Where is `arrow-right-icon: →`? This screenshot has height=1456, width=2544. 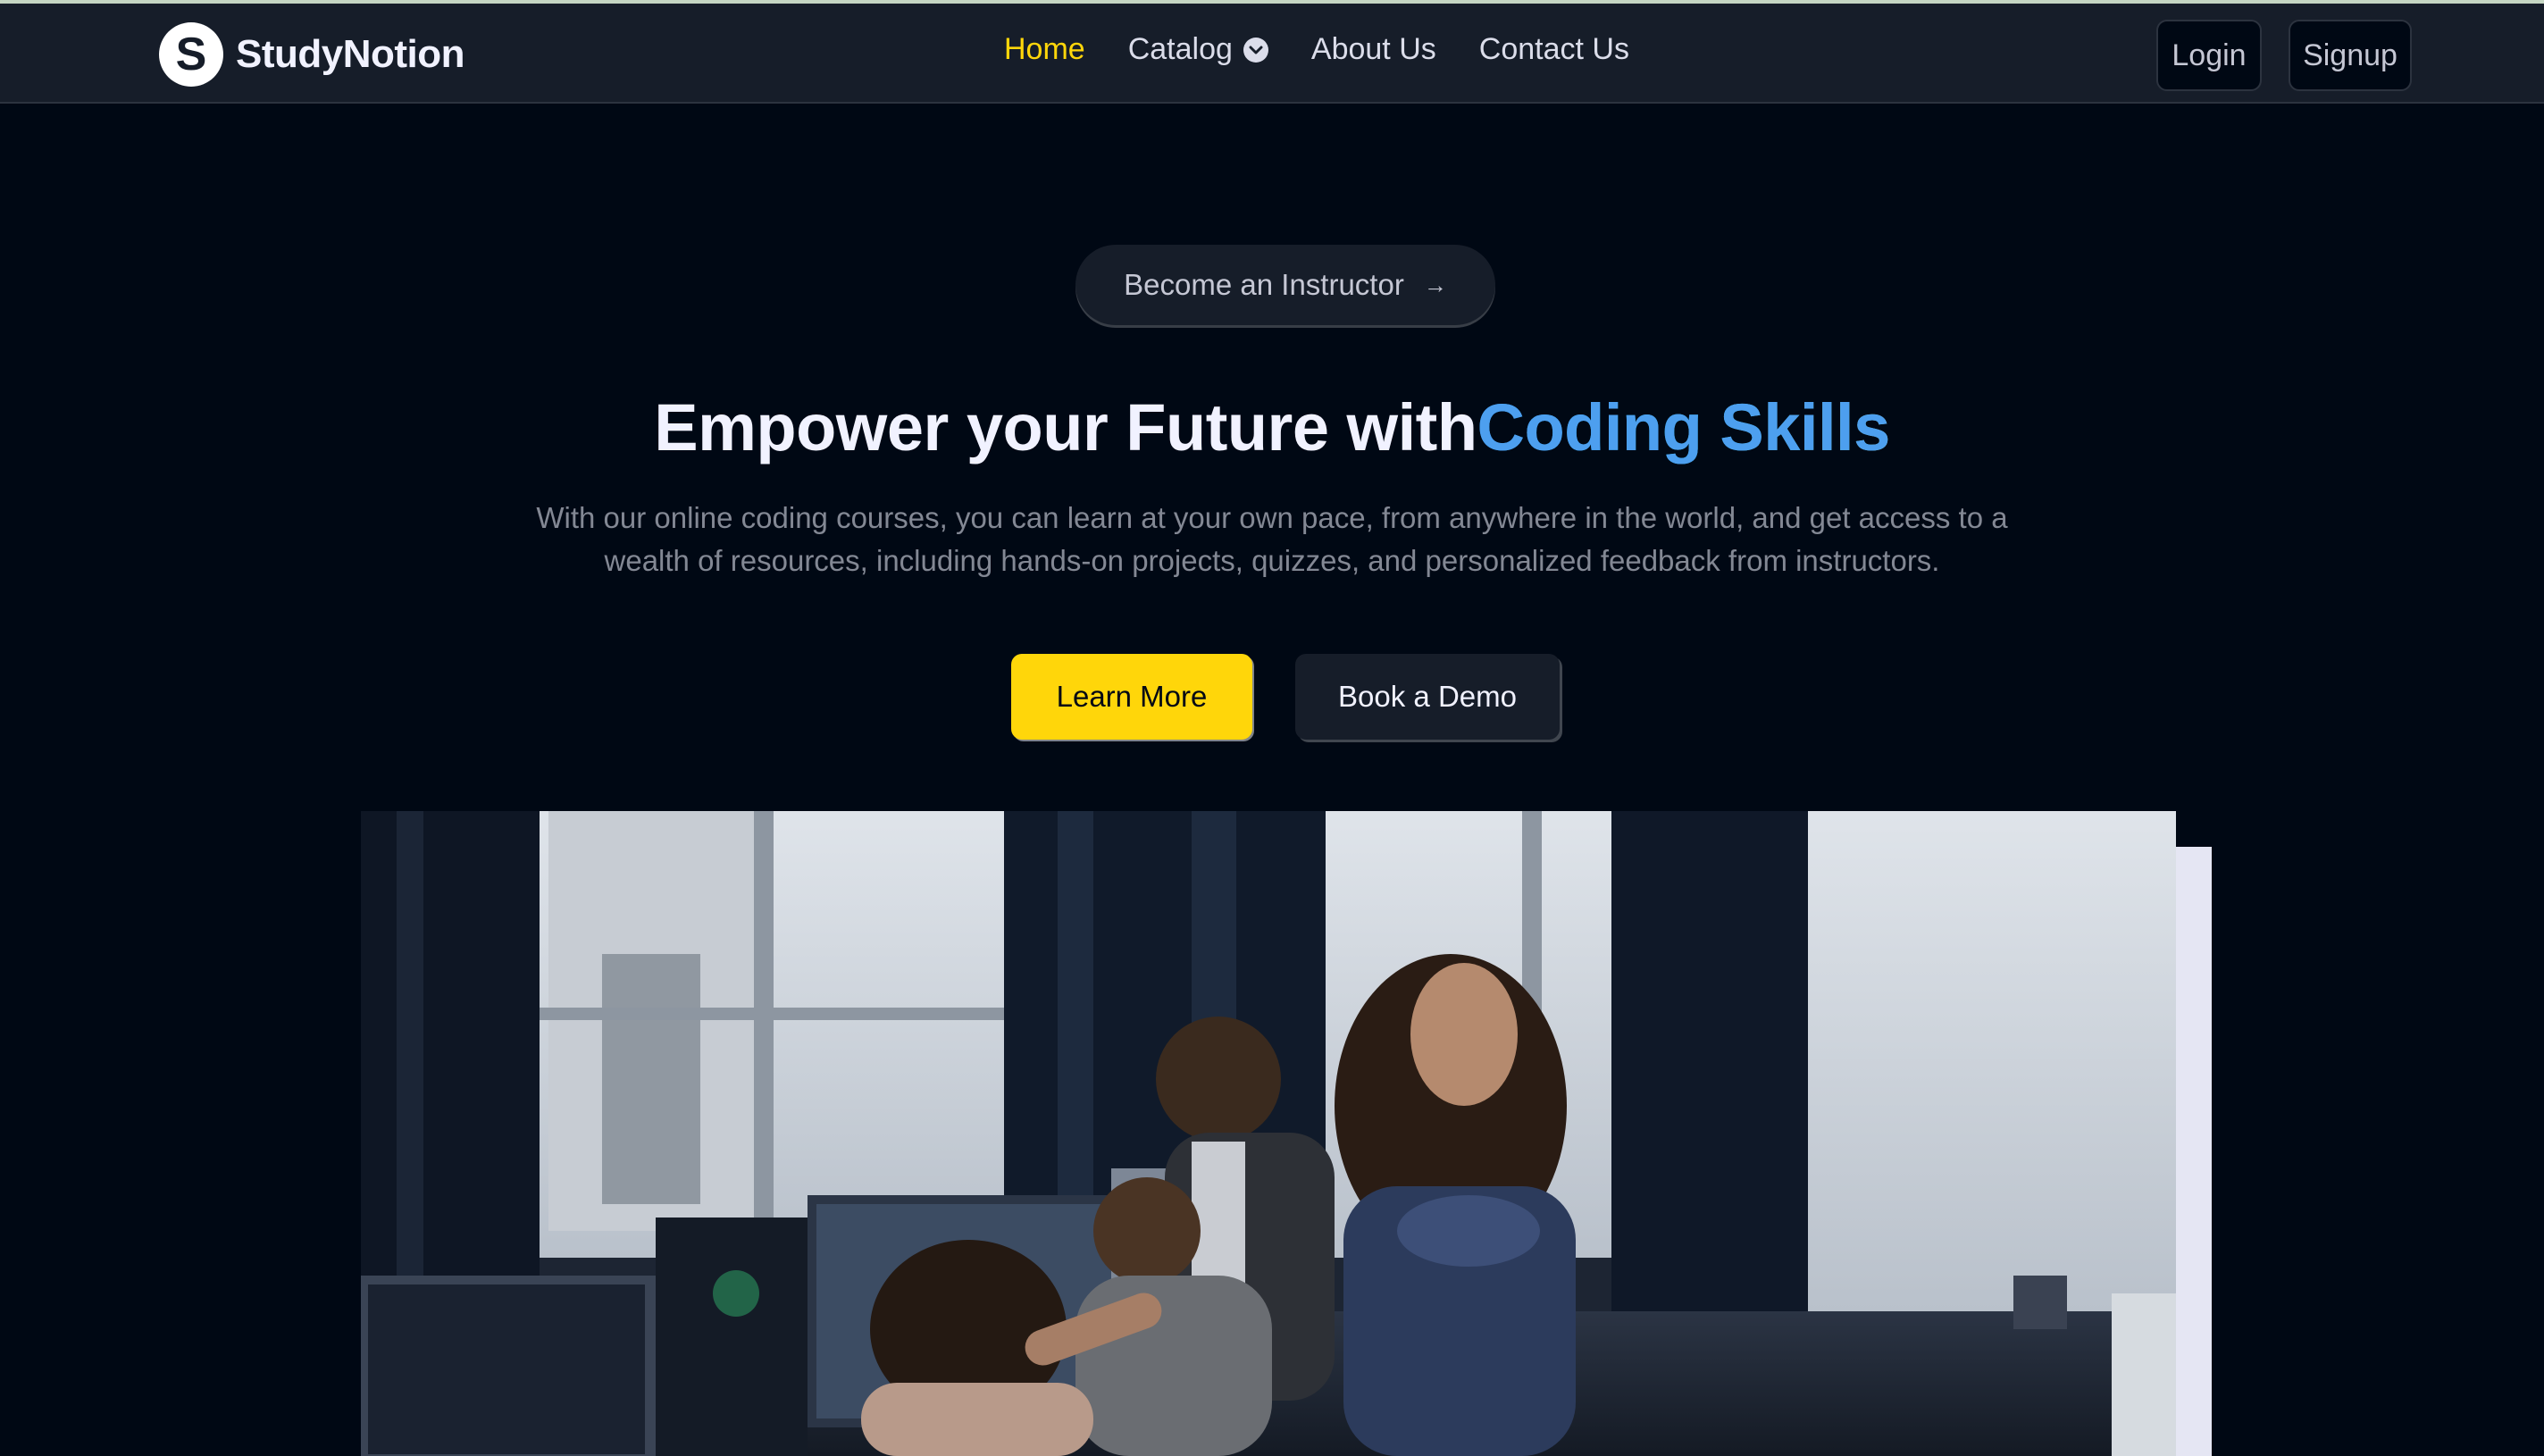
arrow-right-icon: → is located at coordinates (1435, 284).